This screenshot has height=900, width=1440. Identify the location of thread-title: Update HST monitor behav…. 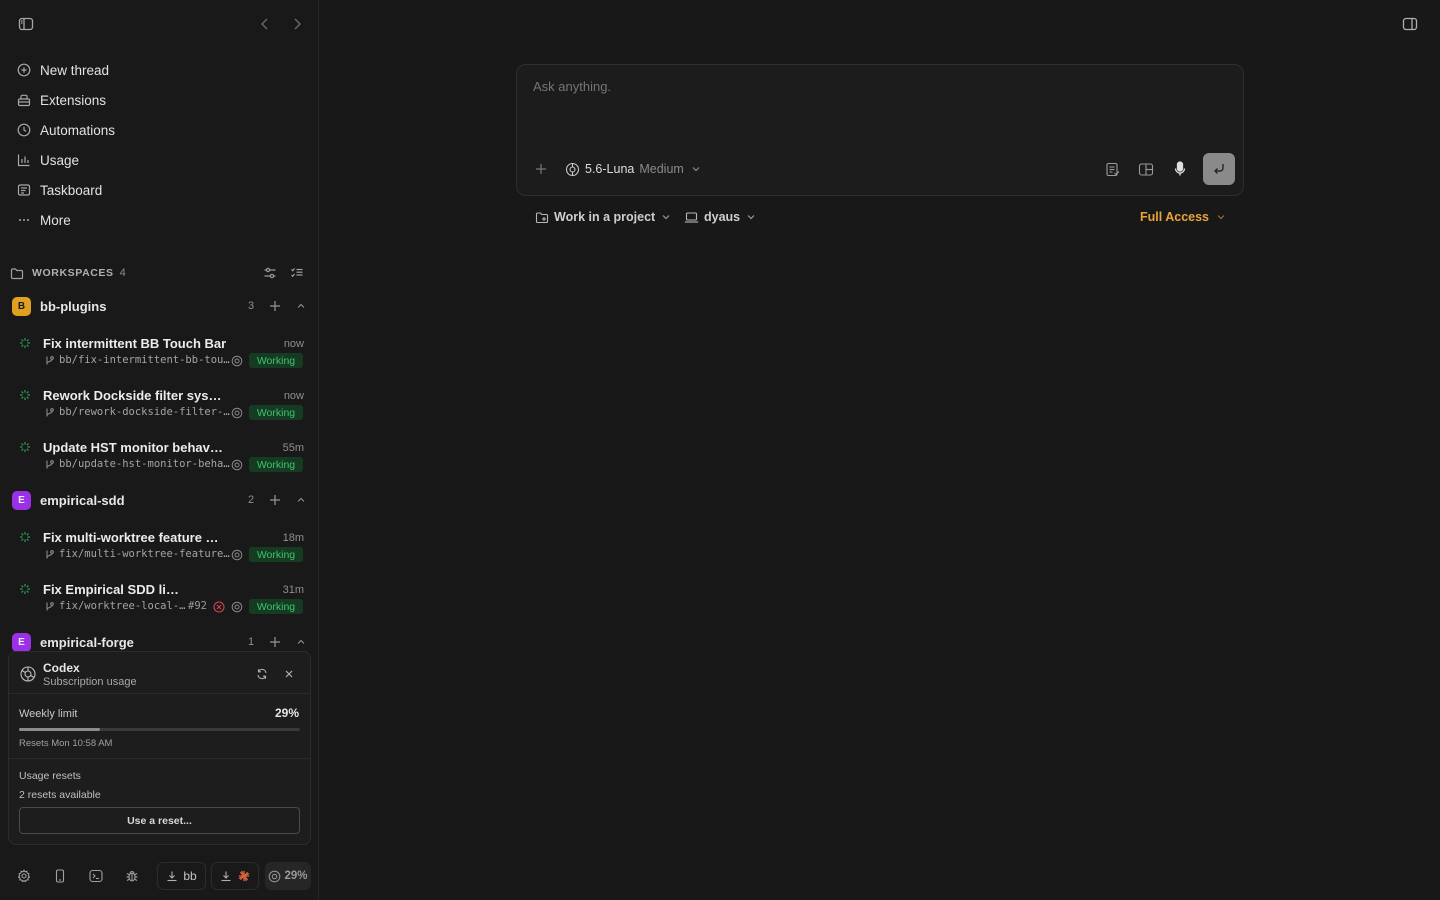
(133, 447).